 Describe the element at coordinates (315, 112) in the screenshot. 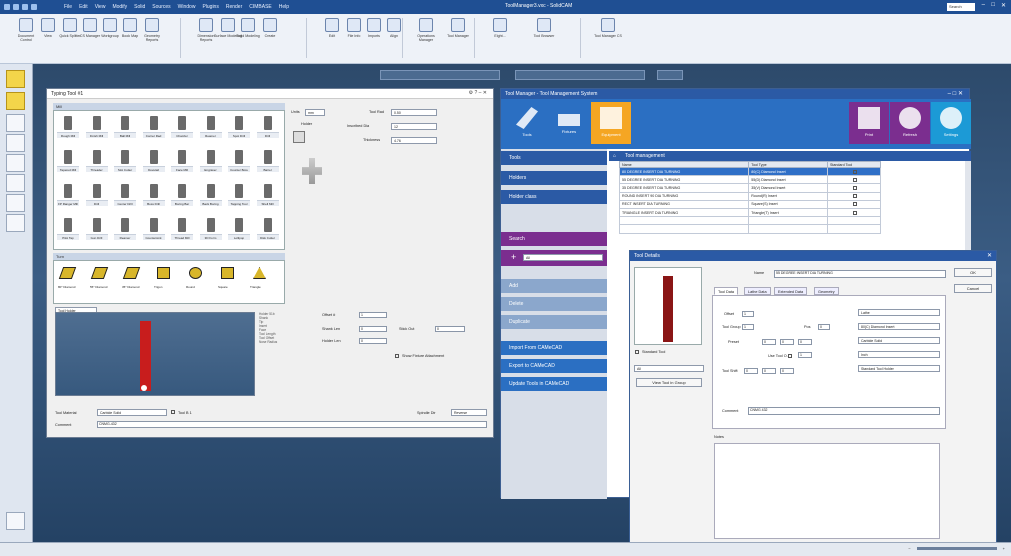

I see `units-dropdown: mm` at that location.